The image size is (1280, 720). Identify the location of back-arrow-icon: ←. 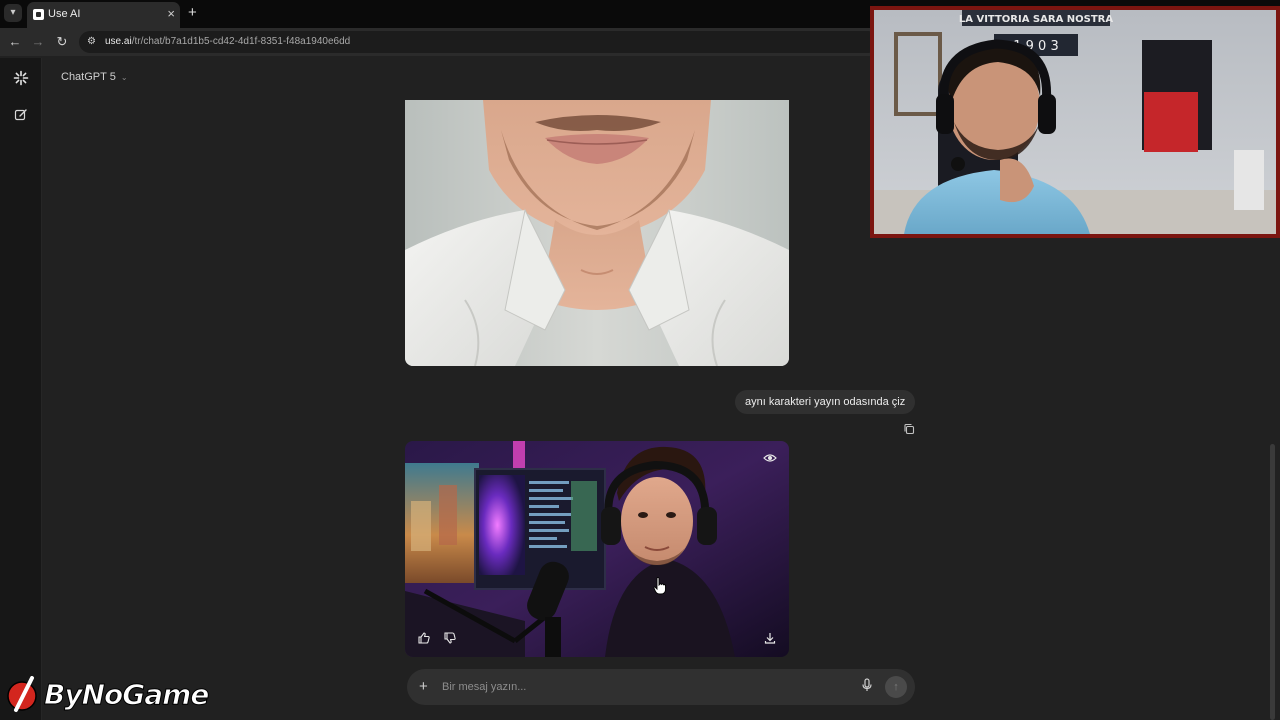
(15, 42).